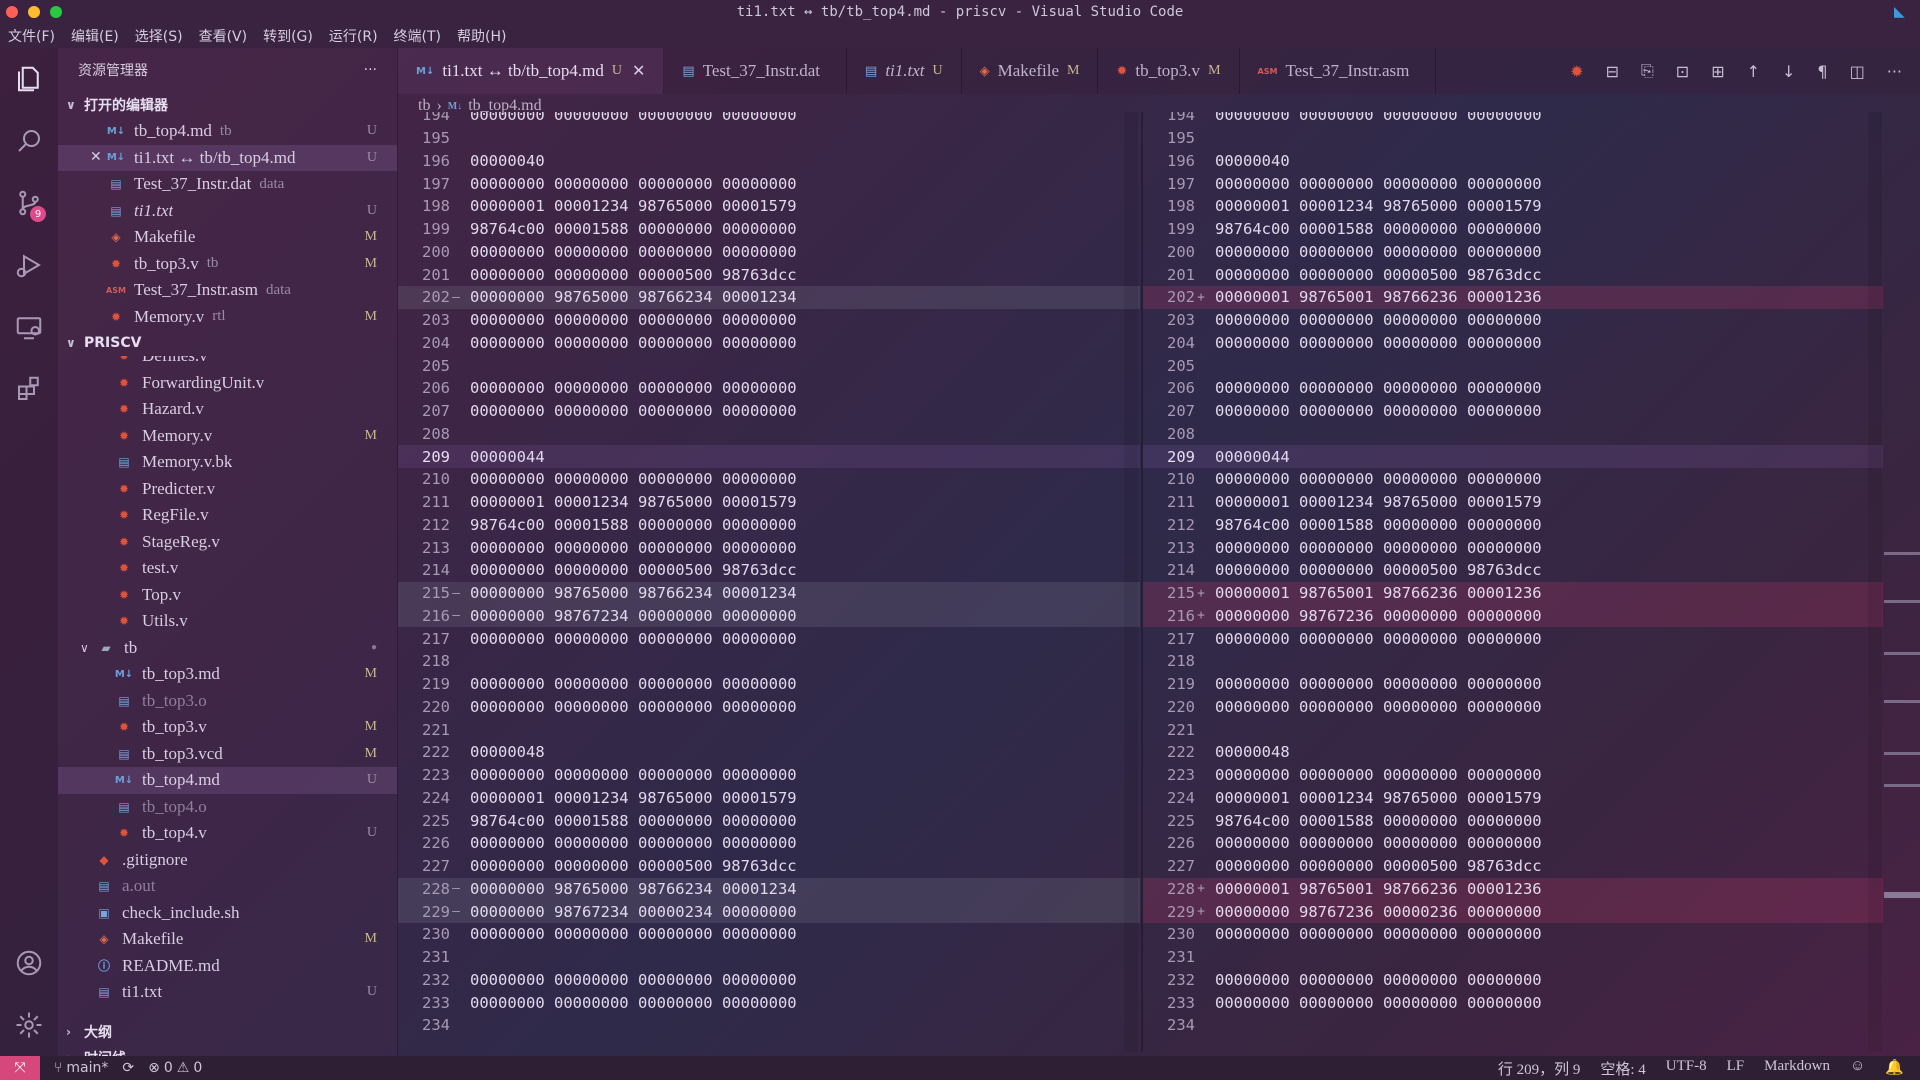 This screenshot has height=1080, width=1920. I want to click on sync-status: ⟳, so click(128, 1068).